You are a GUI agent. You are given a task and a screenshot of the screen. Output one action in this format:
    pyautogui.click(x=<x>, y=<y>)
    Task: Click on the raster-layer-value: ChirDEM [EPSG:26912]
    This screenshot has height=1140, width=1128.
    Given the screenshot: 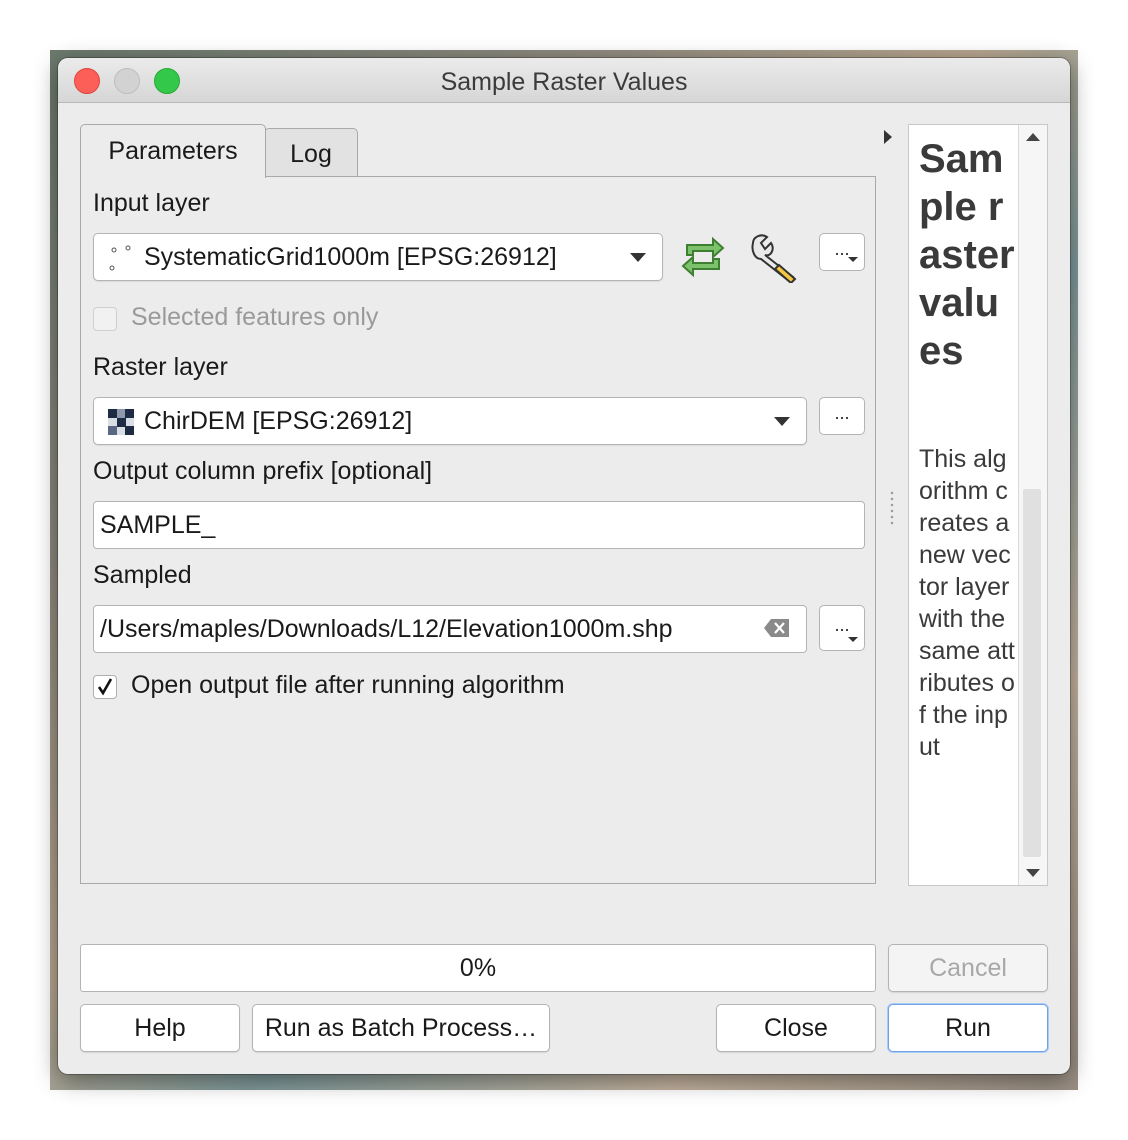 What is the action you would take?
    pyautogui.click(x=278, y=421)
    